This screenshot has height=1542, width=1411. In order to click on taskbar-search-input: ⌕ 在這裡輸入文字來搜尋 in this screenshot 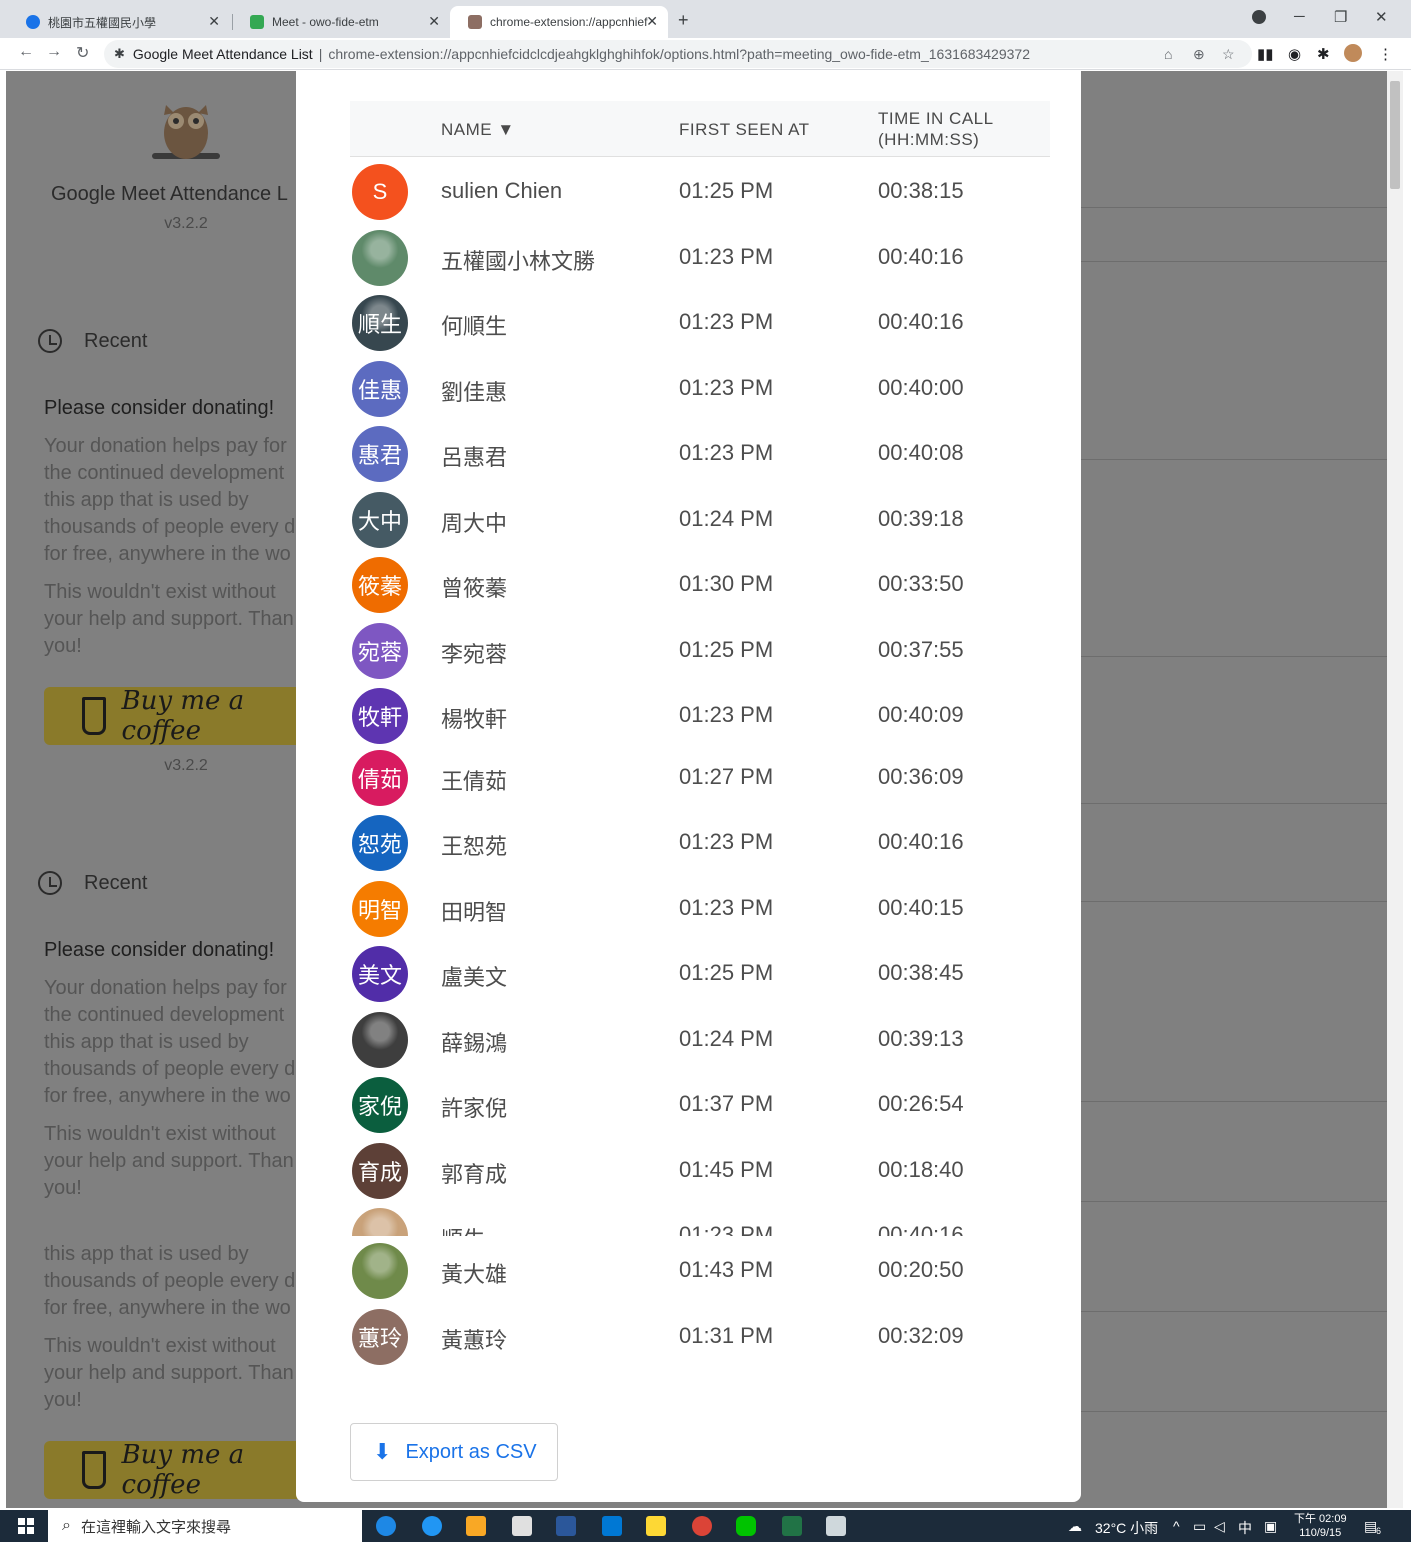, I will do `click(205, 1526)`.